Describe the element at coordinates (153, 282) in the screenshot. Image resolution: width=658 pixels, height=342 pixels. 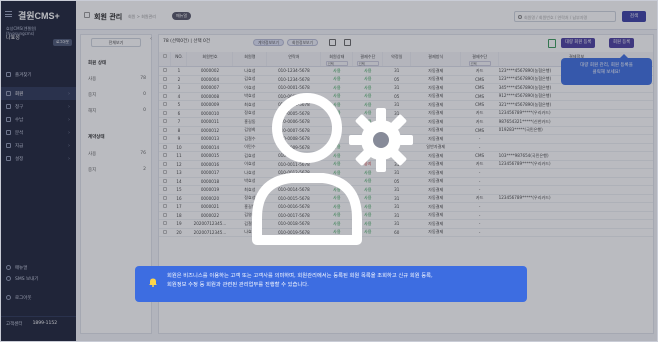
I see `bell-icon` at that location.